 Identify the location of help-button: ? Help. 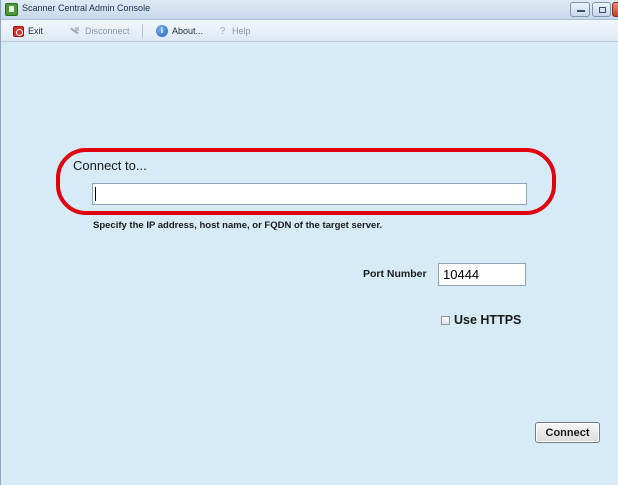
(234, 31).